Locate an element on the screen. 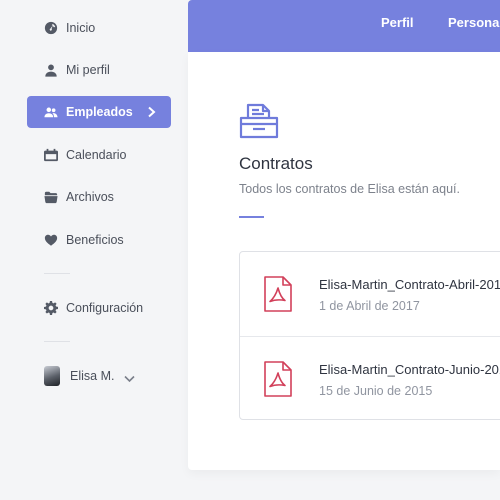 This screenshot has height=500, width=500. calendar-icon is located at coordinates (50, 155).